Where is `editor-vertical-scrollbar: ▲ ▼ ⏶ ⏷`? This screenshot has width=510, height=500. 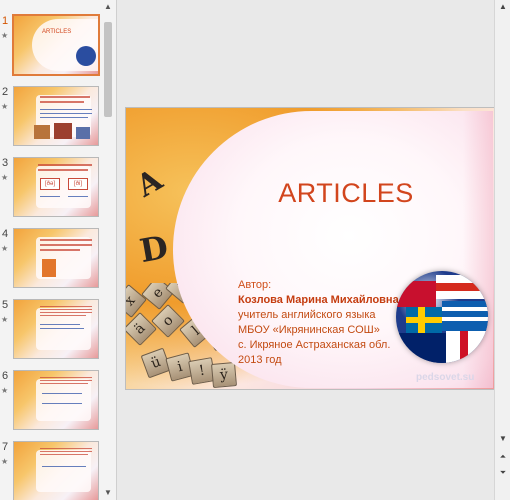 editor-vertical-scrollbar: ▲ ▼ ⏶ ⏷ is located at coordinates (502, 250).